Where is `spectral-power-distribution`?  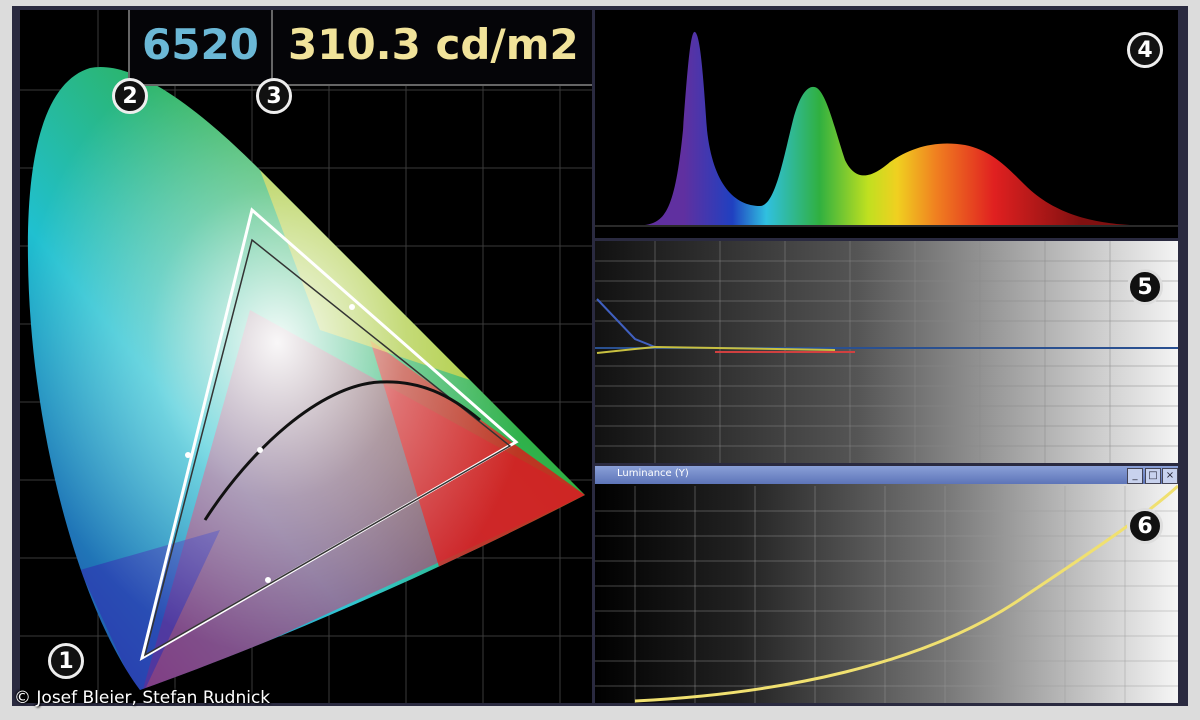 spectral-power-distribution is located at coordinates (886, 129).